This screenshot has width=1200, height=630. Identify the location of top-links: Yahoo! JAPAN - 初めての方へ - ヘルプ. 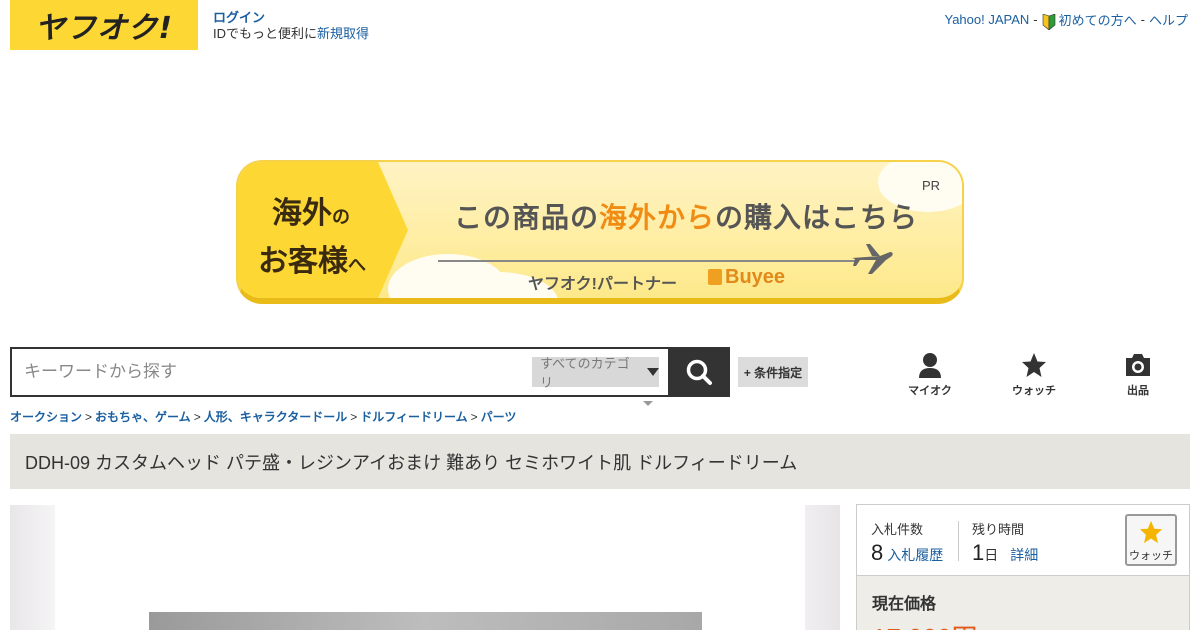
(1066, 20).